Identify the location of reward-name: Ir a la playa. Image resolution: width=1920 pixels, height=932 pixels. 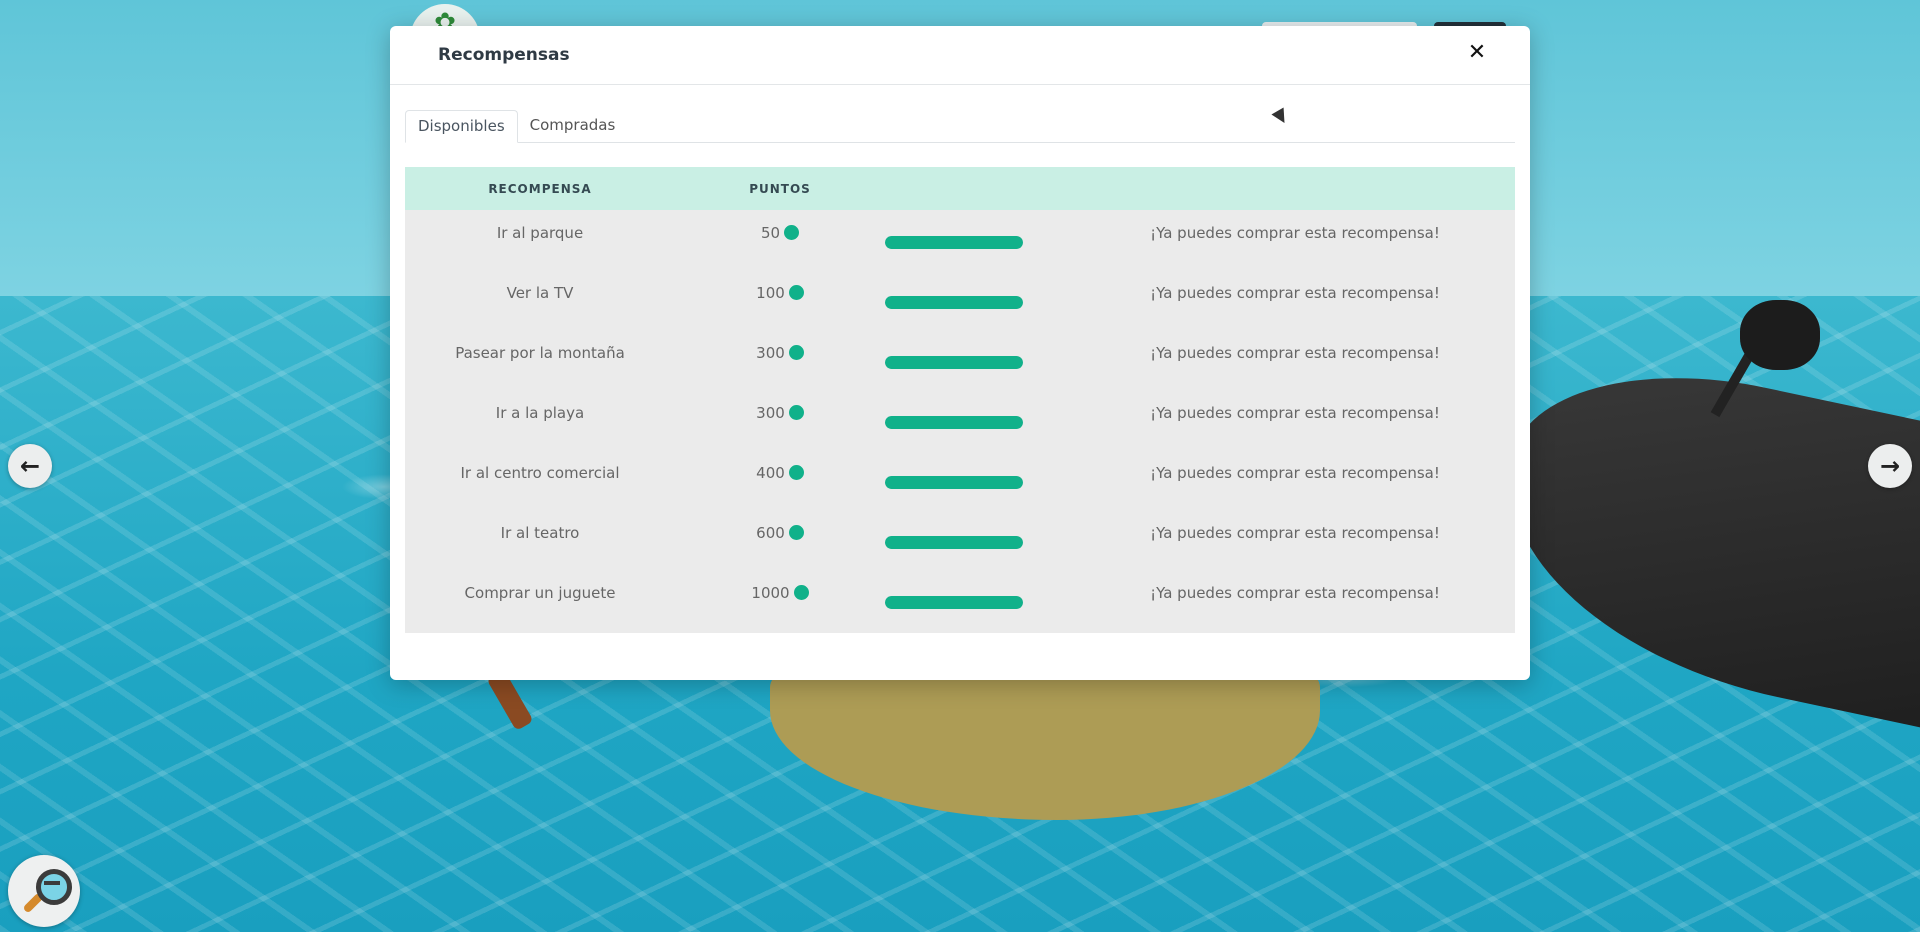
(540, 413).